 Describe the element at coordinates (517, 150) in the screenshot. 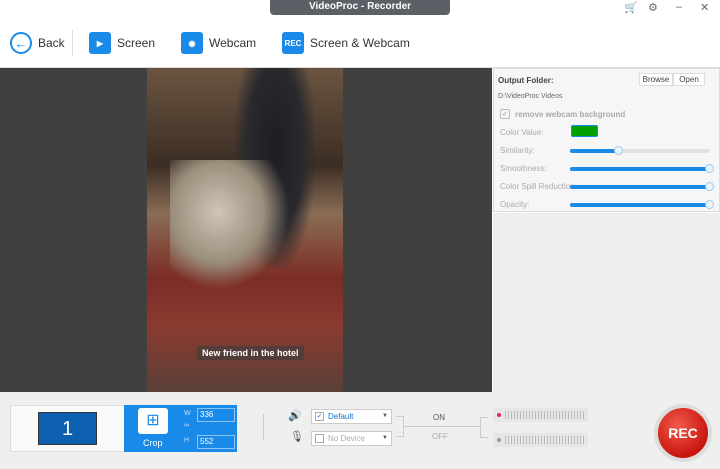

I see `similarity-label: Similarity:` at that location.